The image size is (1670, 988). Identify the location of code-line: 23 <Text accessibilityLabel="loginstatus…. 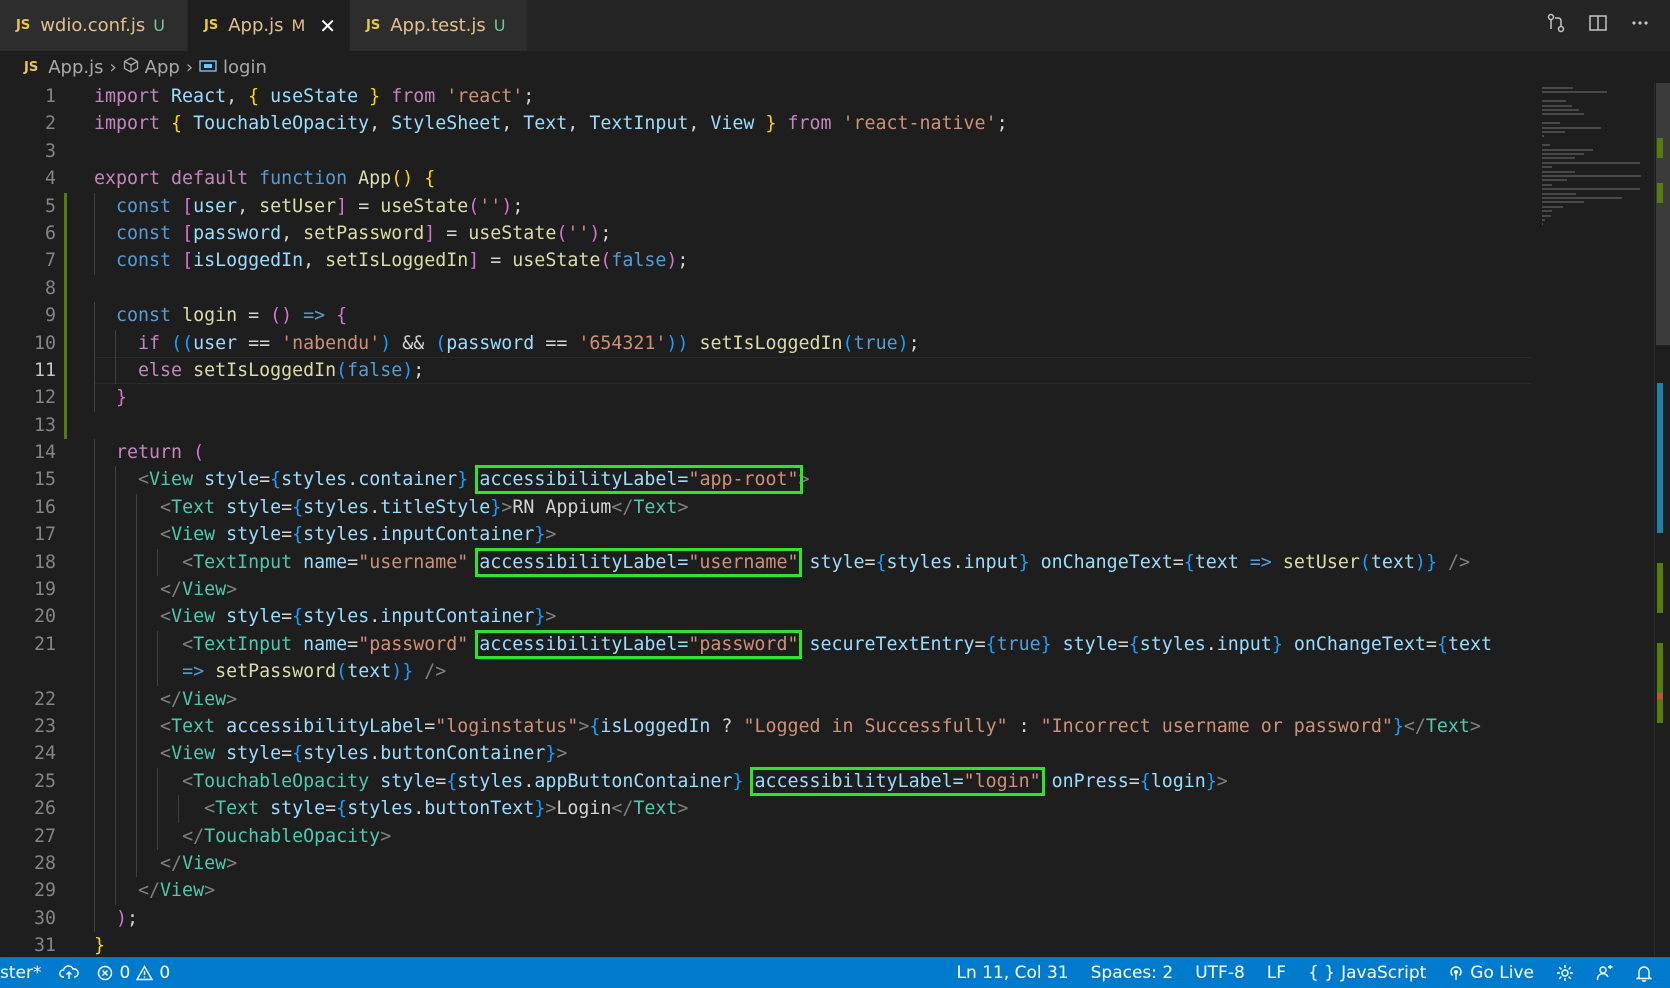
(765, 726).